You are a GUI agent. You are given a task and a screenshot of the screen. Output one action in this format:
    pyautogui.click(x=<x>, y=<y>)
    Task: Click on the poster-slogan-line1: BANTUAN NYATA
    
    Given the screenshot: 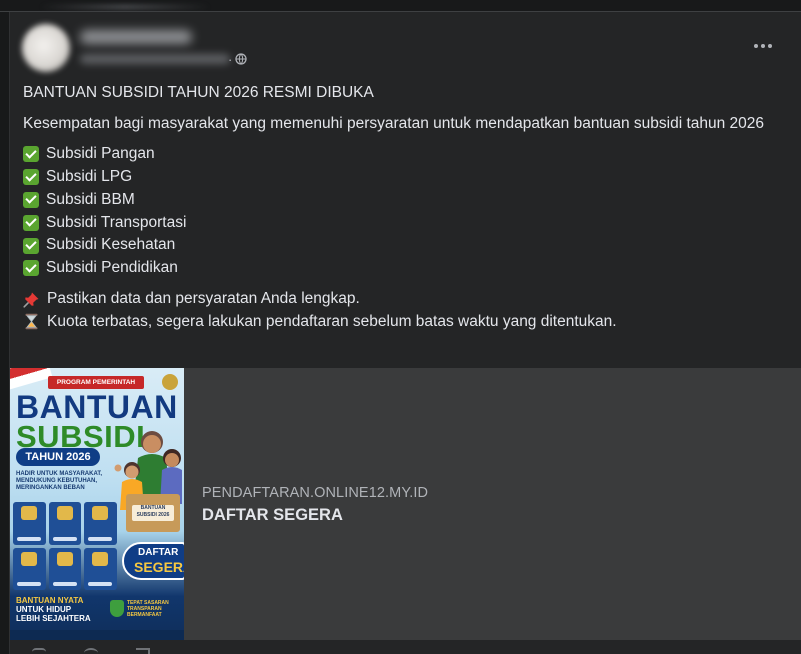 What is the action you would take?
    pyautogui.click(x=50, y=600)
    